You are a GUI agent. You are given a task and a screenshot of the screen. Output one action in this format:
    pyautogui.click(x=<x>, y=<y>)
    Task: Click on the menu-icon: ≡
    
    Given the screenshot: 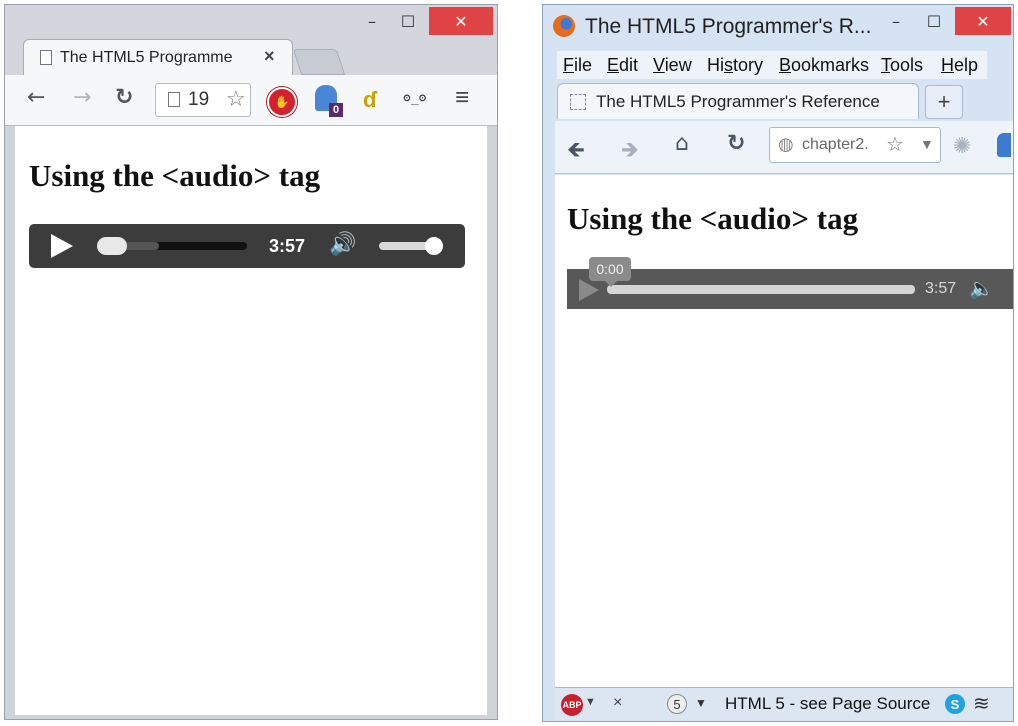 What is the action you would take?
    pyautogui.click(x=462, y=98)
    